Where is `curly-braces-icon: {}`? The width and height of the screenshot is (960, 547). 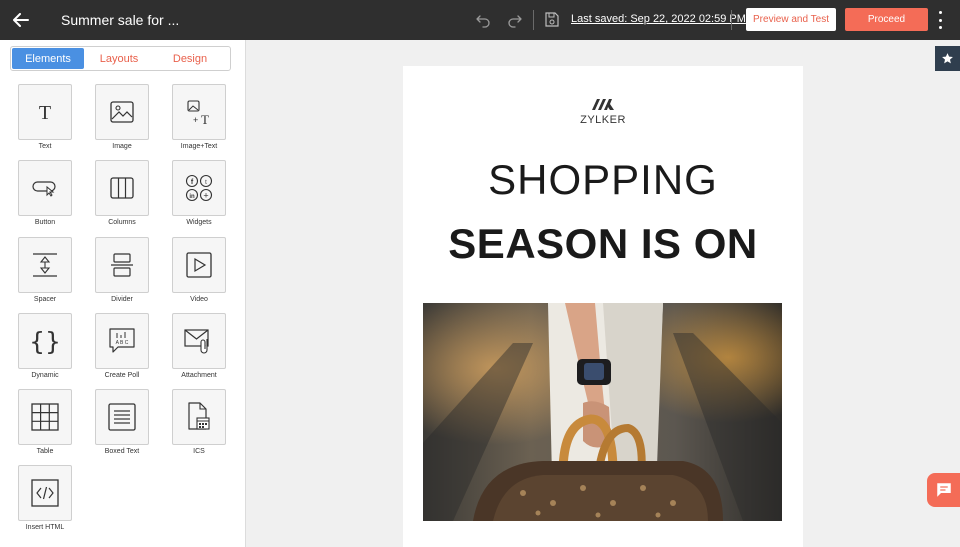 curly-braces-icon: {} is located at coordinates (45, 341).